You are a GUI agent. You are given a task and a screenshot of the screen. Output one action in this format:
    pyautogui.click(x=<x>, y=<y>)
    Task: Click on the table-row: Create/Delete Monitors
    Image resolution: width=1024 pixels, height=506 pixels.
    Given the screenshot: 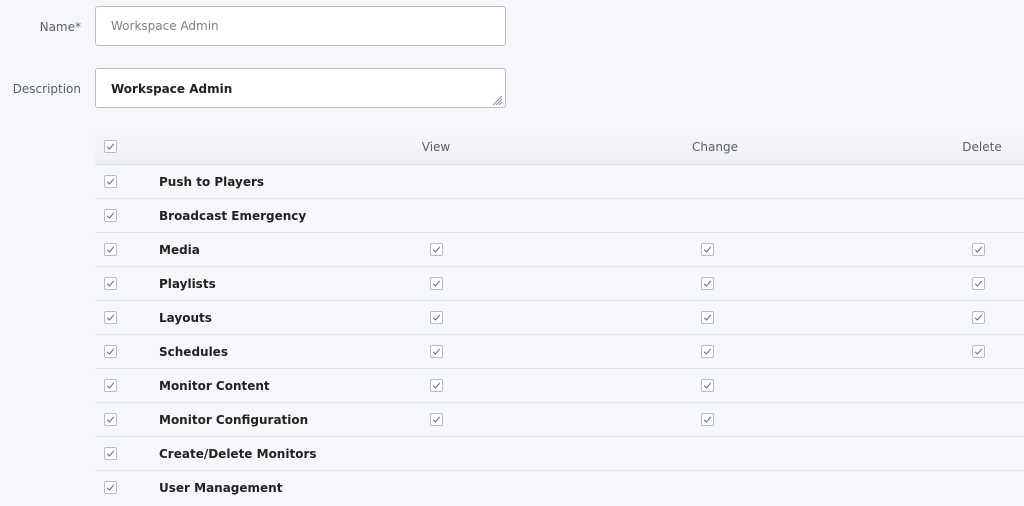 What is the action you would take?
    pyautogui.click(x=559, y=454)
    